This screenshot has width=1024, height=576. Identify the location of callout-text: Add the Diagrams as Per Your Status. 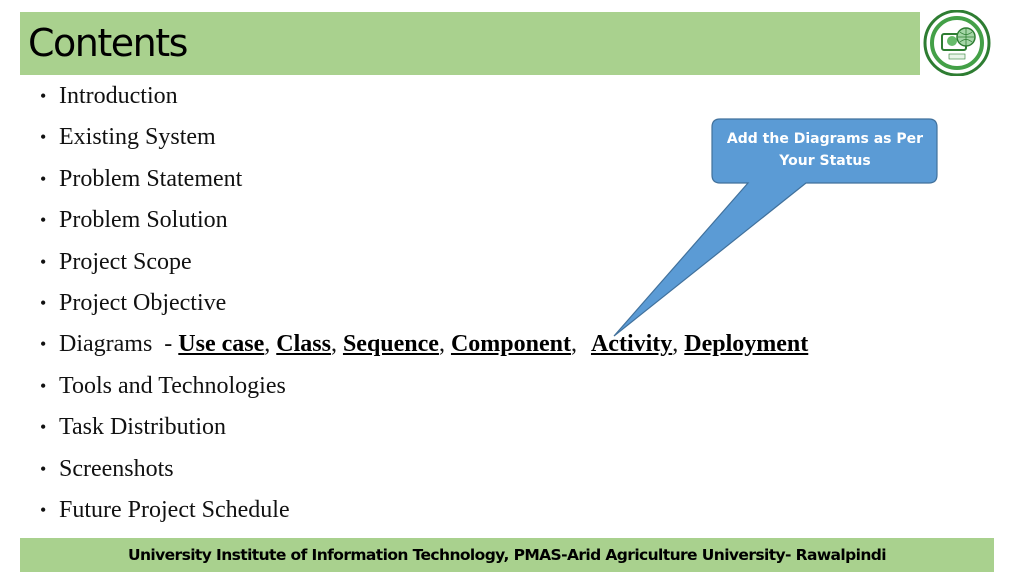
(825, 150).